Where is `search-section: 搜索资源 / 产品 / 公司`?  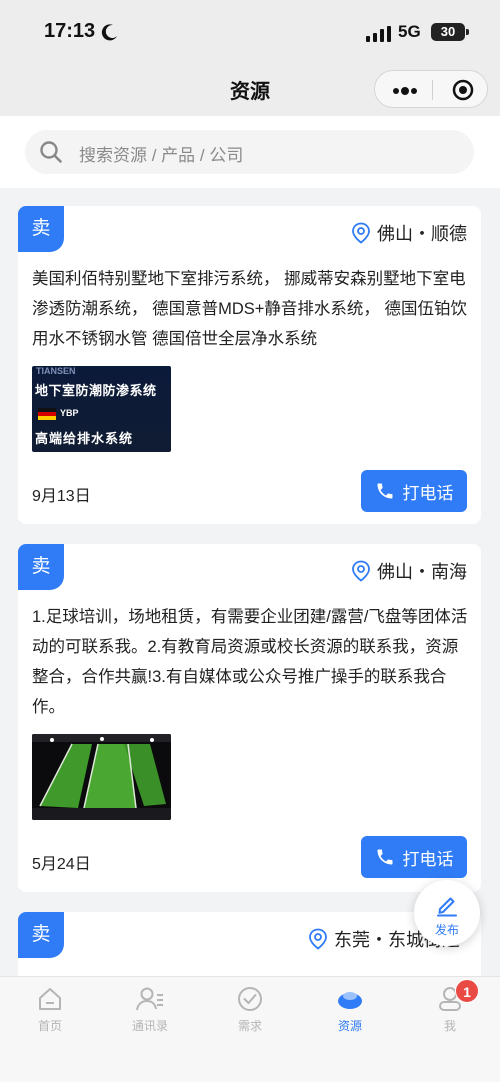
search-section: 搜索资源 / 产品 / 公司 is located at coordinates (250, 152).